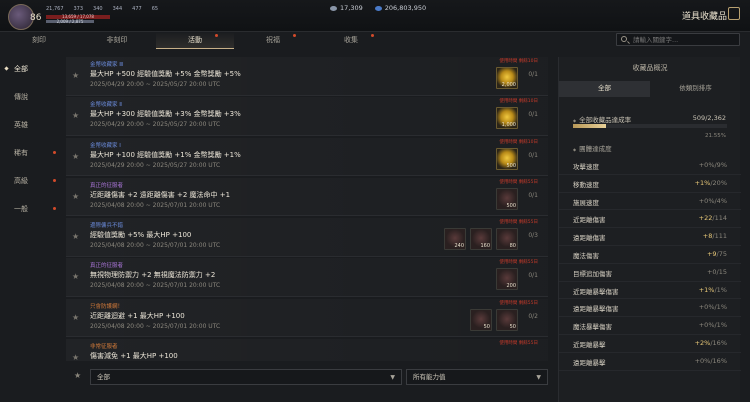 The image size is (750, 402). I want to click on sidebar-item-1: 傳說, so click(30, 102).